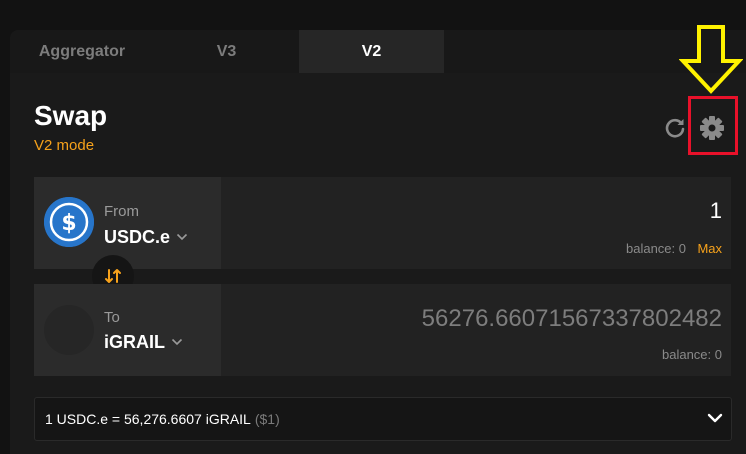 The image size is (746, 454). I want to click on exchange-rate-text: 1 USDC.e = 56,276.6607 iGRAIL, so click(148, 419).